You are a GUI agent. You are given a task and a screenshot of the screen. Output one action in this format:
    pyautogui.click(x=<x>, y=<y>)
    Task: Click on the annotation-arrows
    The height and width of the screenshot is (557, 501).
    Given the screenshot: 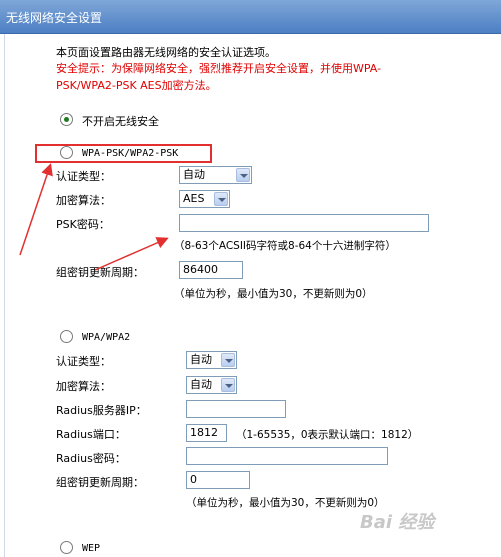 What is the action you would take?
    pyautogui.click(x=94, y=217)
    